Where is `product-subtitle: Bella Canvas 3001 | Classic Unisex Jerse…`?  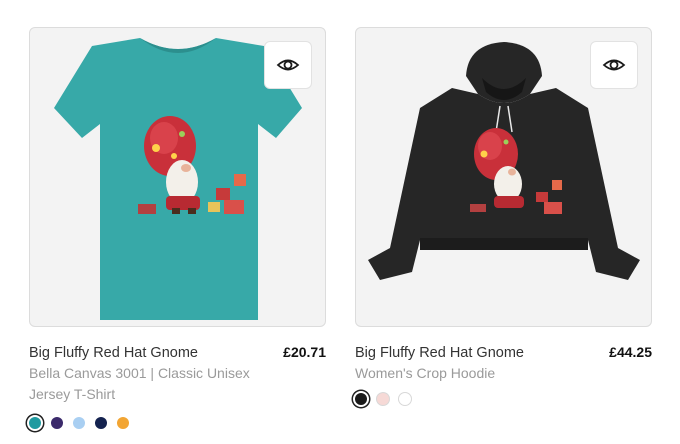 product-subtitle: Bella Canvas 3001 | Classic Unisex Jerse… is located at coordinates (139, 383).